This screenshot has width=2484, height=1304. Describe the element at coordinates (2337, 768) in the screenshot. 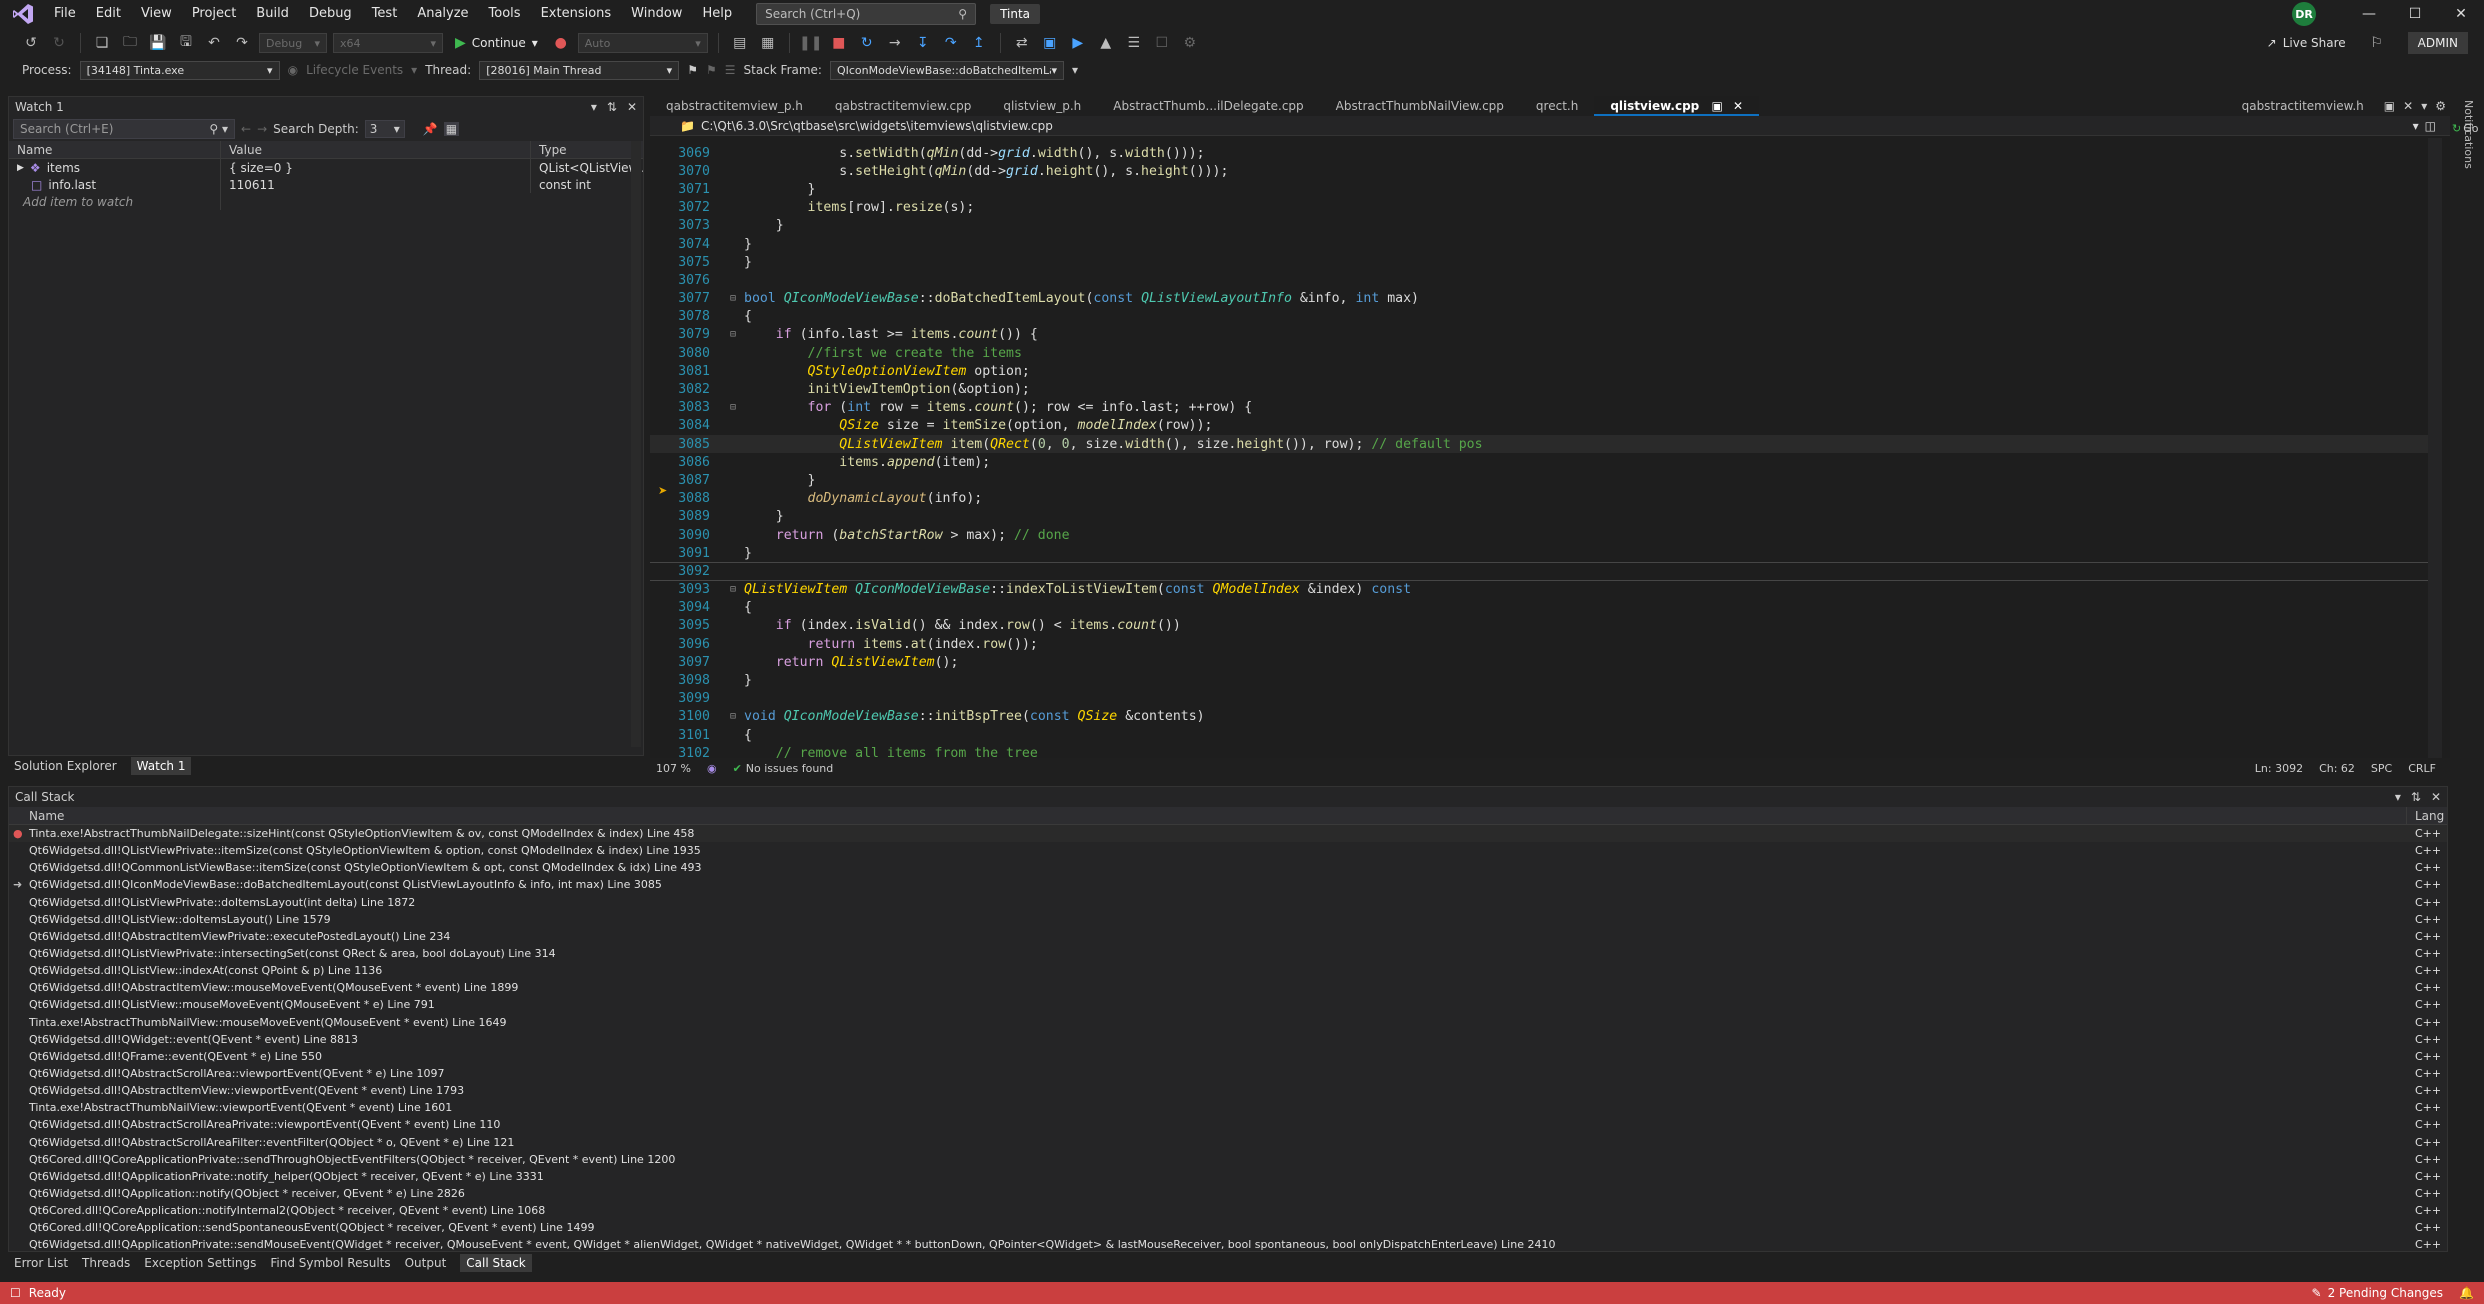

I see `column-indicator: Ch: 62` at that location.